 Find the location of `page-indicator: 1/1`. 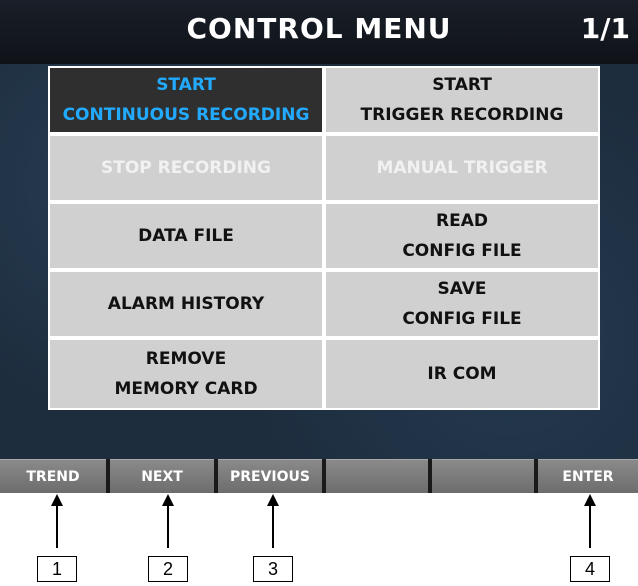

page-indicator: 1/1 is located at coordinates (605, 28).